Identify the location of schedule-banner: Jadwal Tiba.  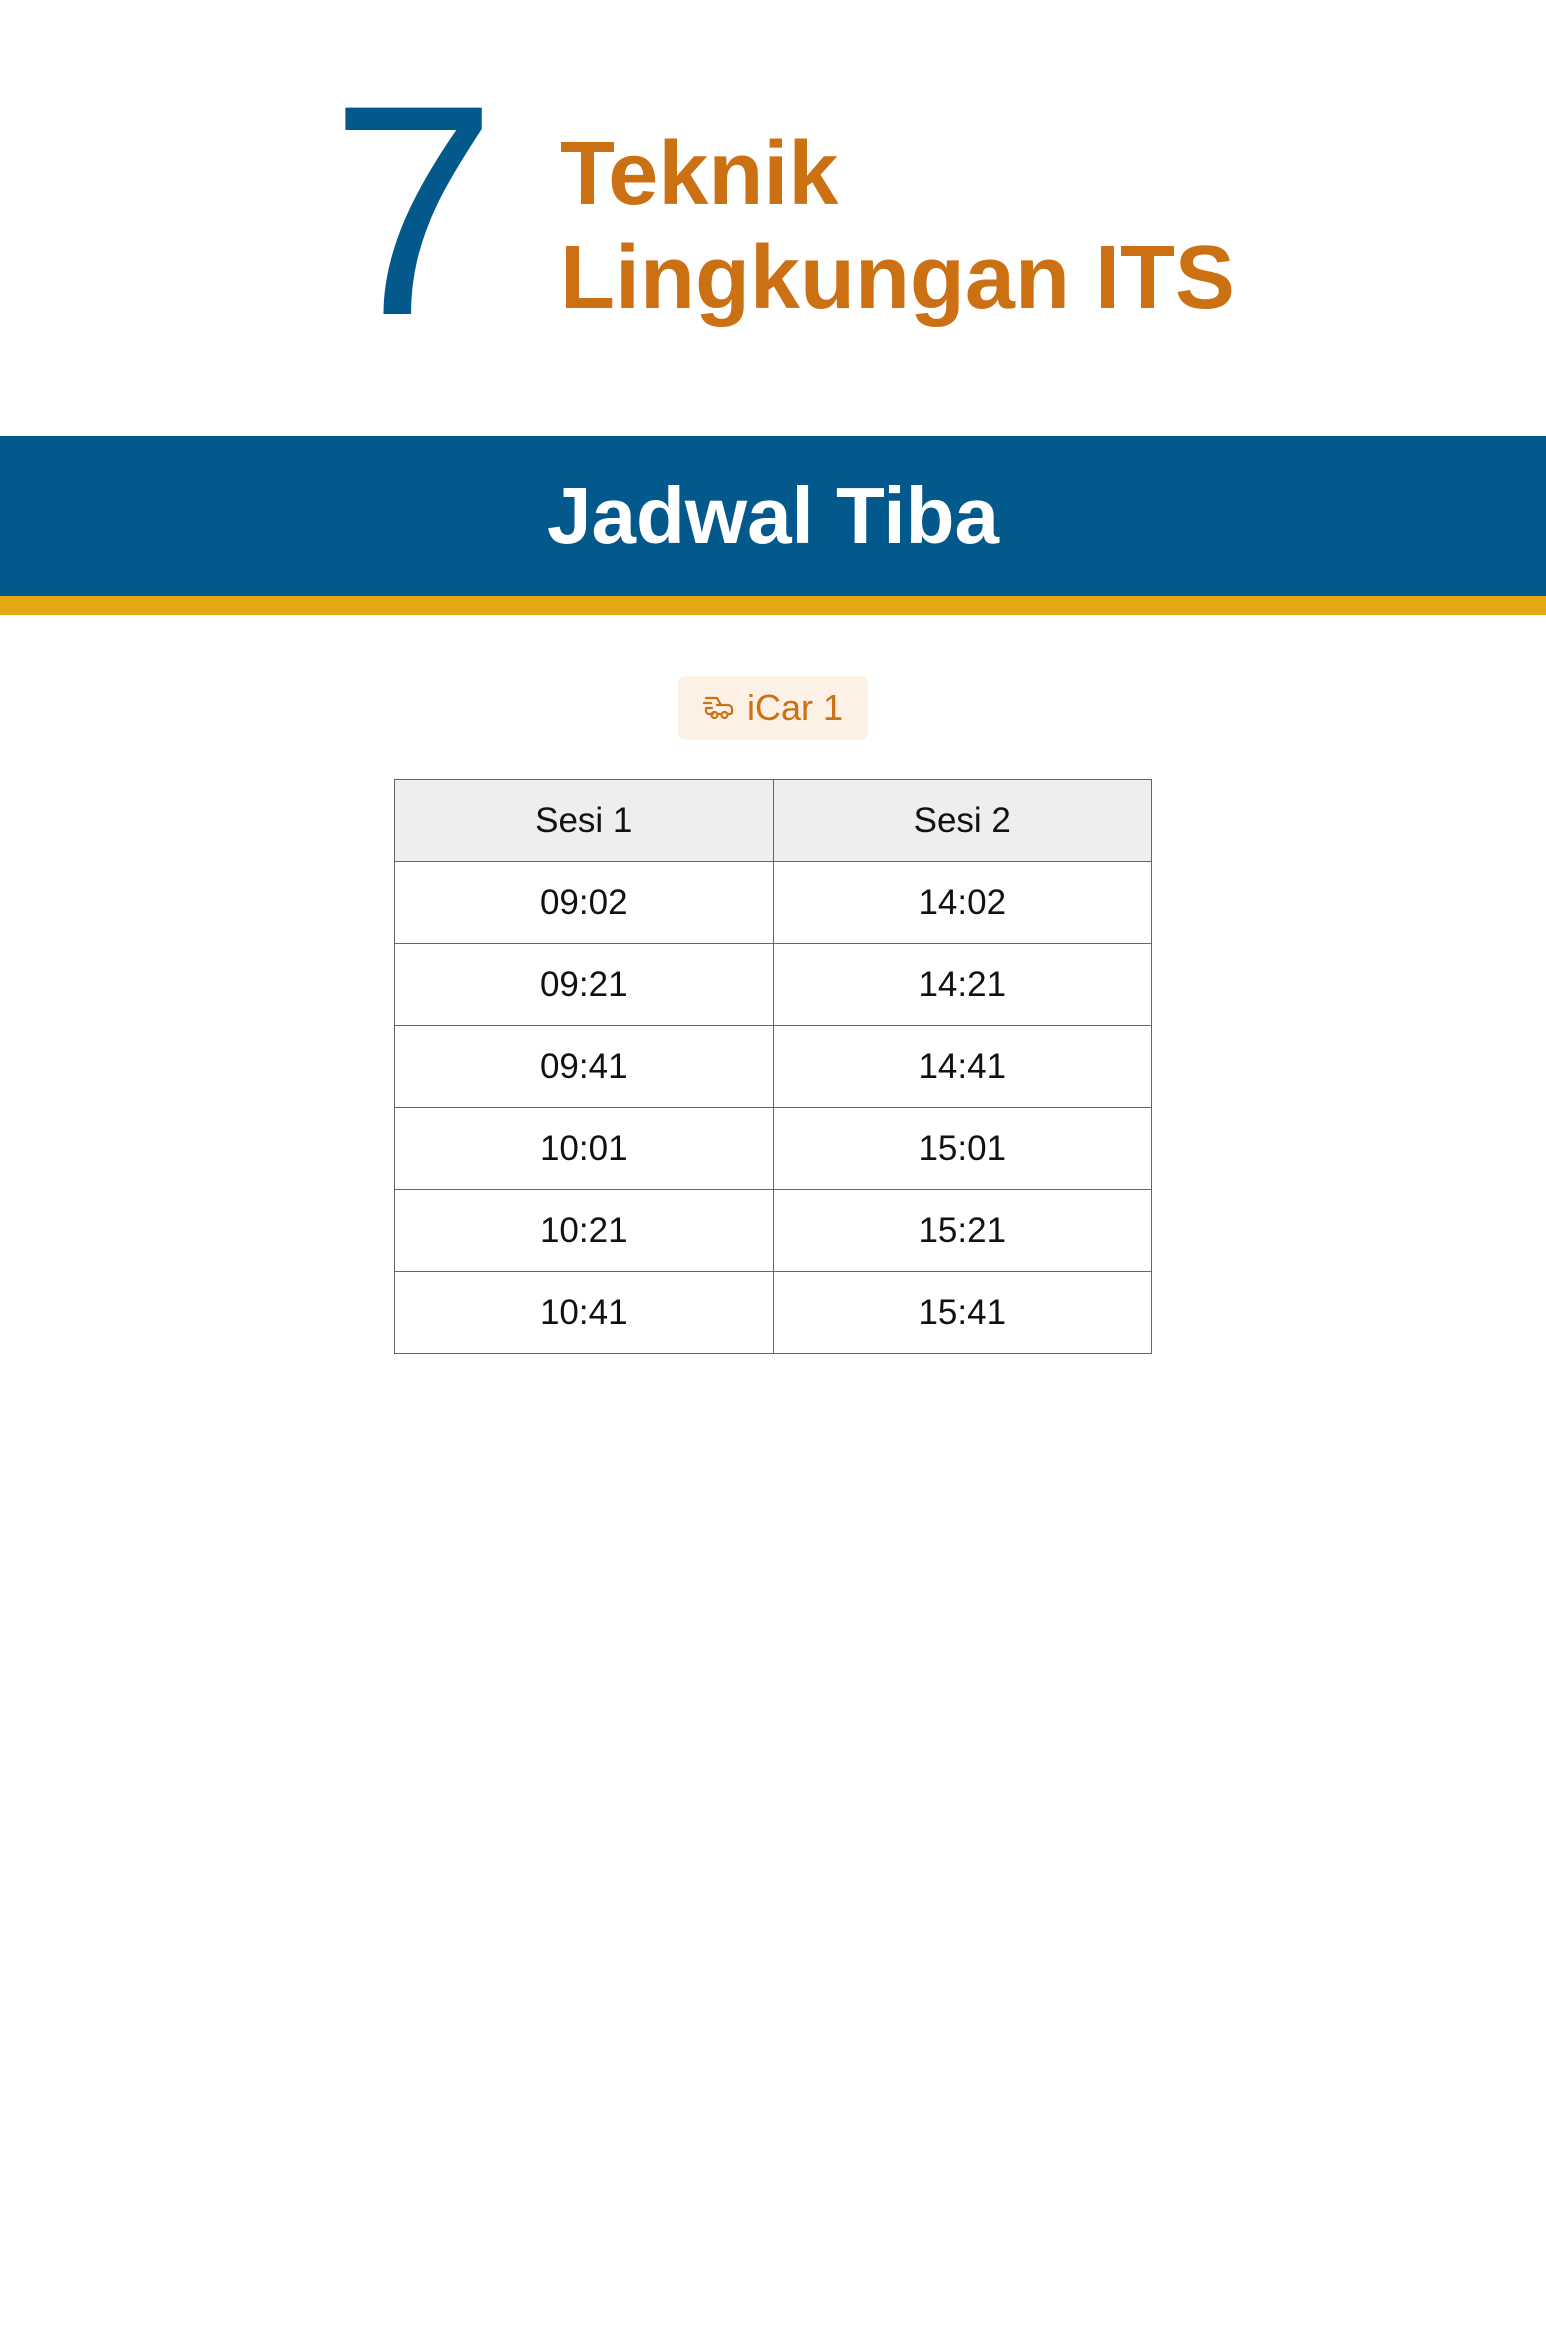
(773, 516).